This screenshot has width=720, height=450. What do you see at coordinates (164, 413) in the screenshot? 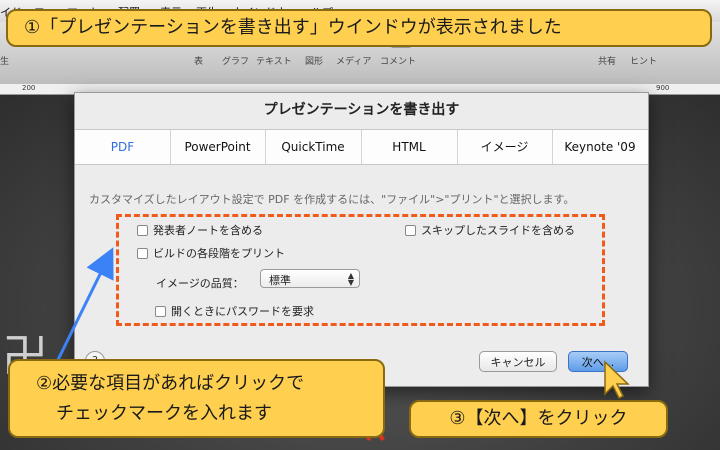
I see `callout-step2-line2: チェックマークを入れます` at bounding box center [164, 413].